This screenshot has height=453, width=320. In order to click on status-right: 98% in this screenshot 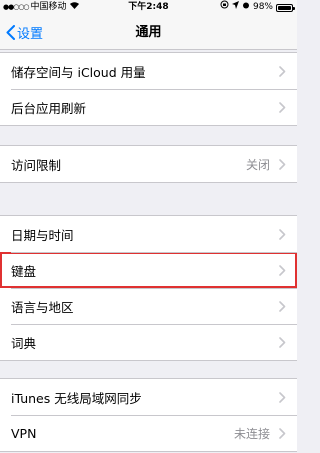, I will do `click(257, 7)`.